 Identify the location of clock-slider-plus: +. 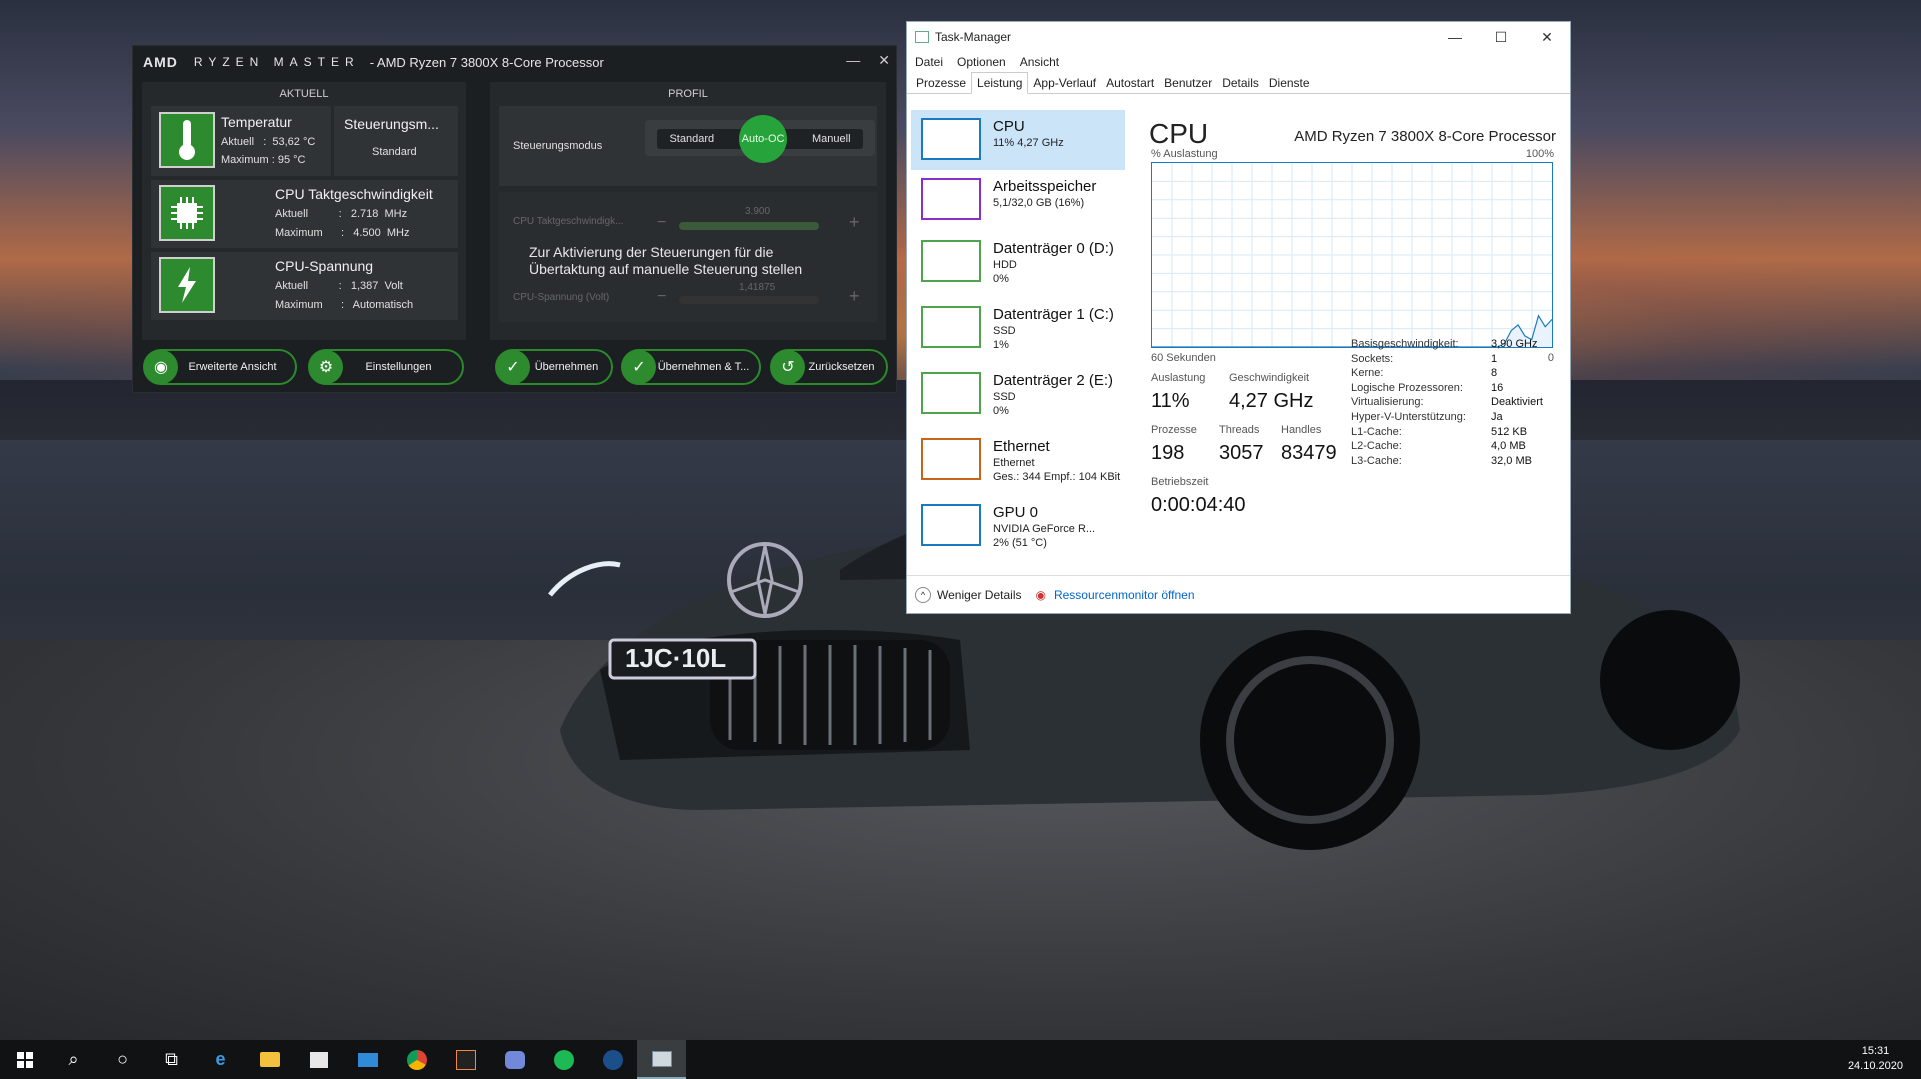
(854, 222).